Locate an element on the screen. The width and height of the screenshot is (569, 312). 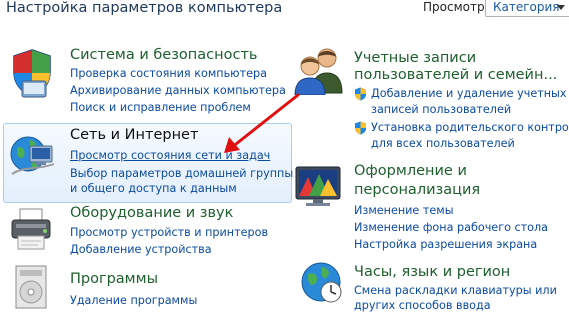
link-change-desktop-background: Изменение фона рабочего стола is located at coordinates (451, 227).